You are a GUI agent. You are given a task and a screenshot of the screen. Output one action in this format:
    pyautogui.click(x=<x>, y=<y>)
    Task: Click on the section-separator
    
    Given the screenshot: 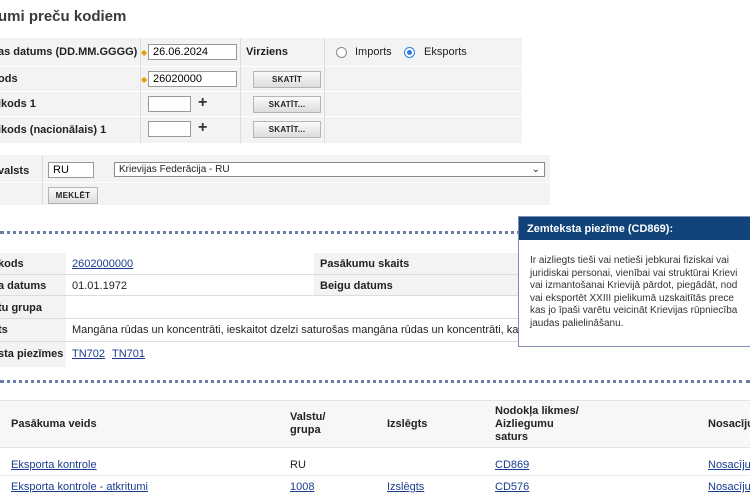 What is the action you would take?
    pyautogui.click(x=375, y=381)
    